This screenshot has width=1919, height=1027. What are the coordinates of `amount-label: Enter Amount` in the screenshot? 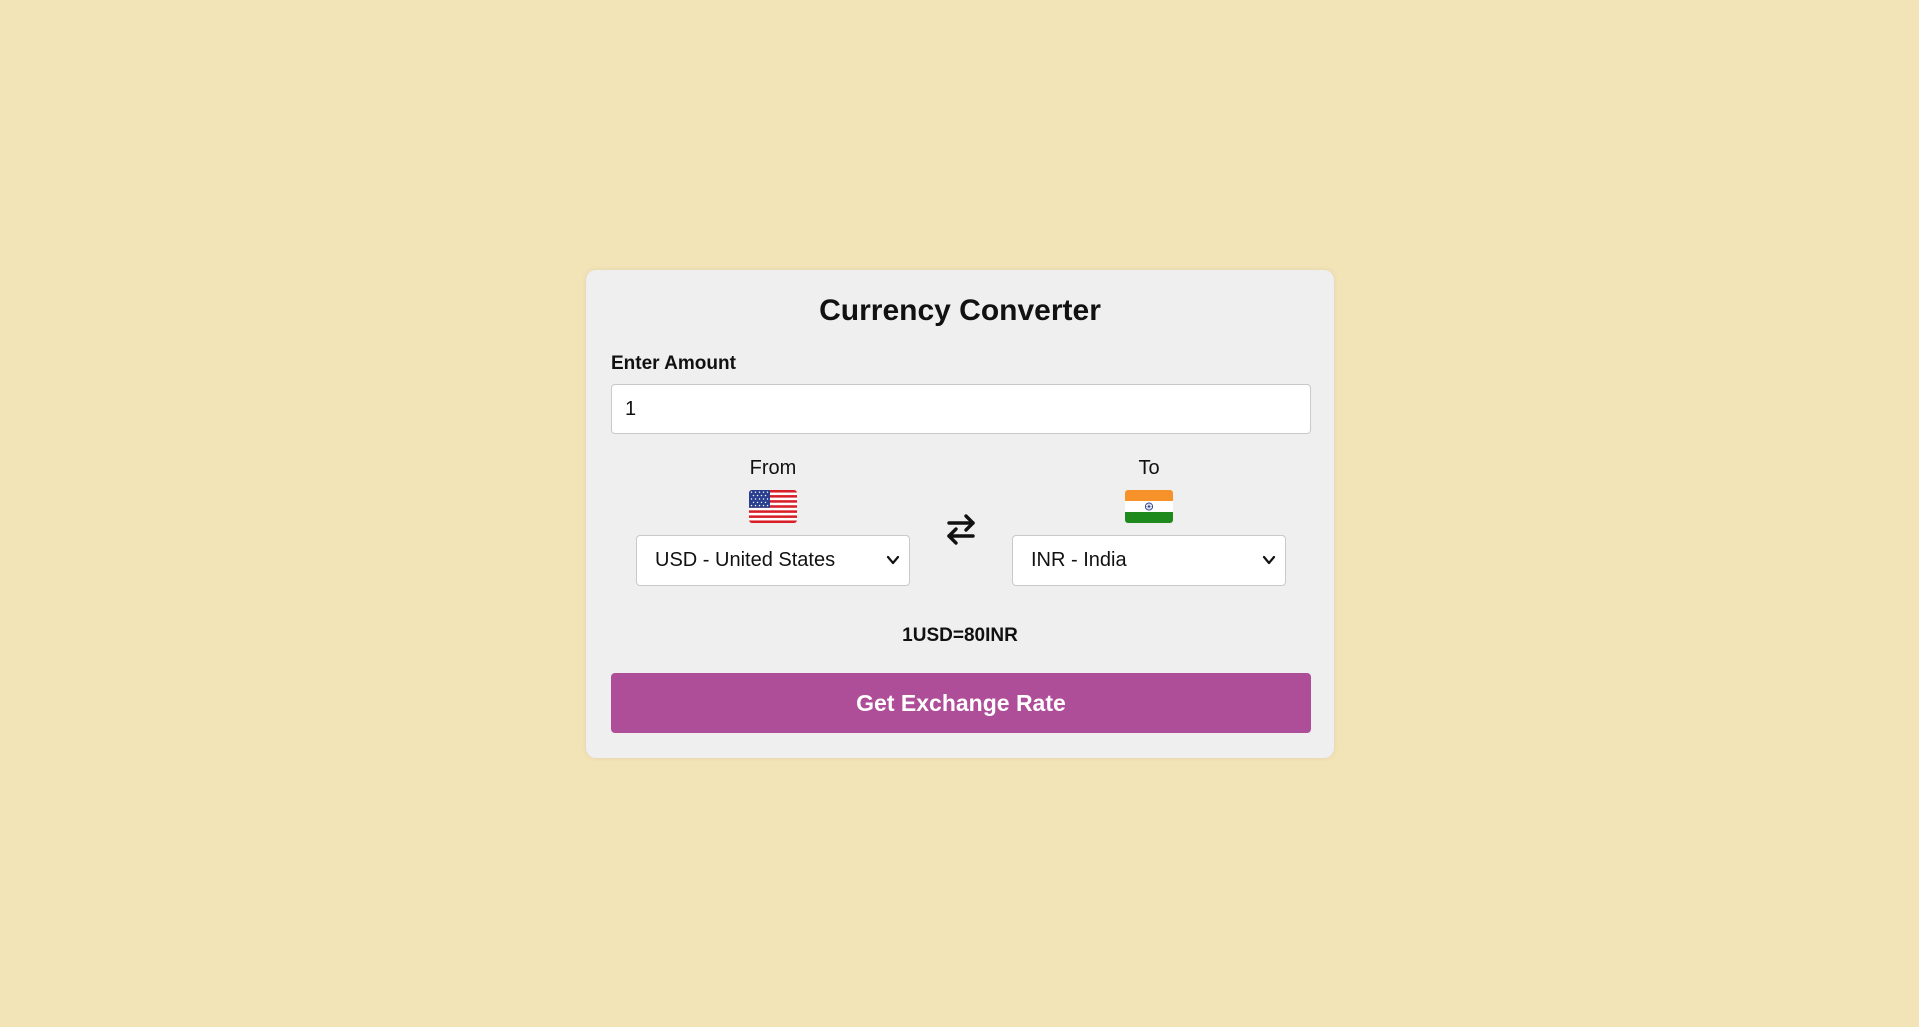 It's located at (673, 363).